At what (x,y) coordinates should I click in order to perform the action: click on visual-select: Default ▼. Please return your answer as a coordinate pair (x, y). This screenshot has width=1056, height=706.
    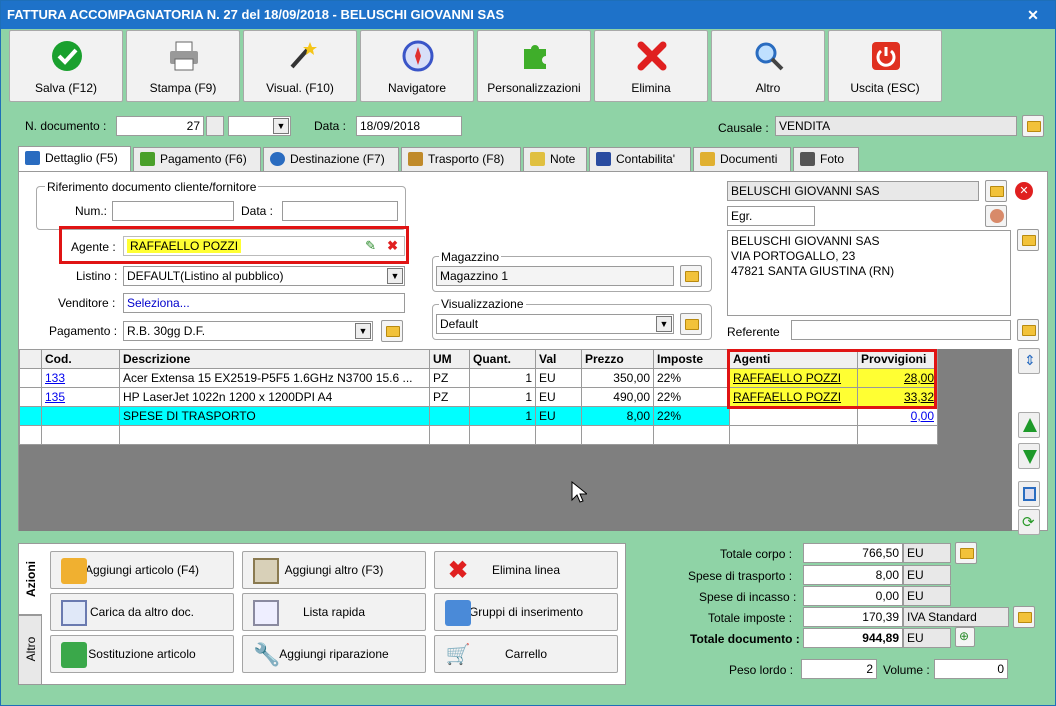
    Looking at the image, I should click on (555, 324).